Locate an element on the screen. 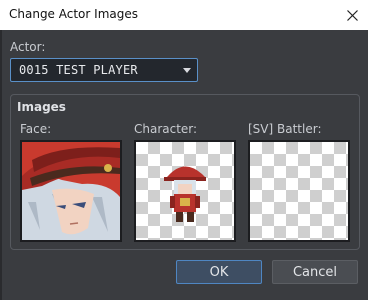  close-button is located at coordinates (352, 15).